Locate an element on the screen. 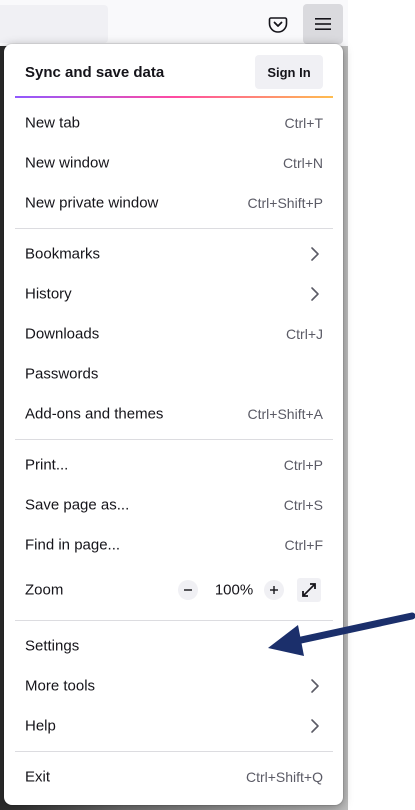 Image resolution: width=415 pixels, height=810 pixels. menu-item-downloads: Downloads Ctrl+J is located at coordinates (174, 334).